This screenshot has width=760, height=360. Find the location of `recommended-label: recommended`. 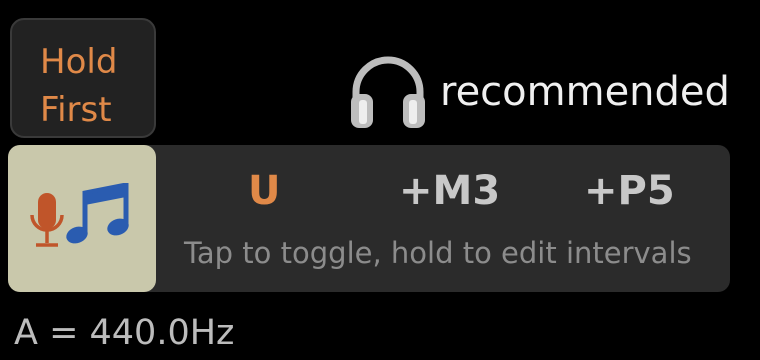

recommended-label: recommended is located at coordinates (585, 92).